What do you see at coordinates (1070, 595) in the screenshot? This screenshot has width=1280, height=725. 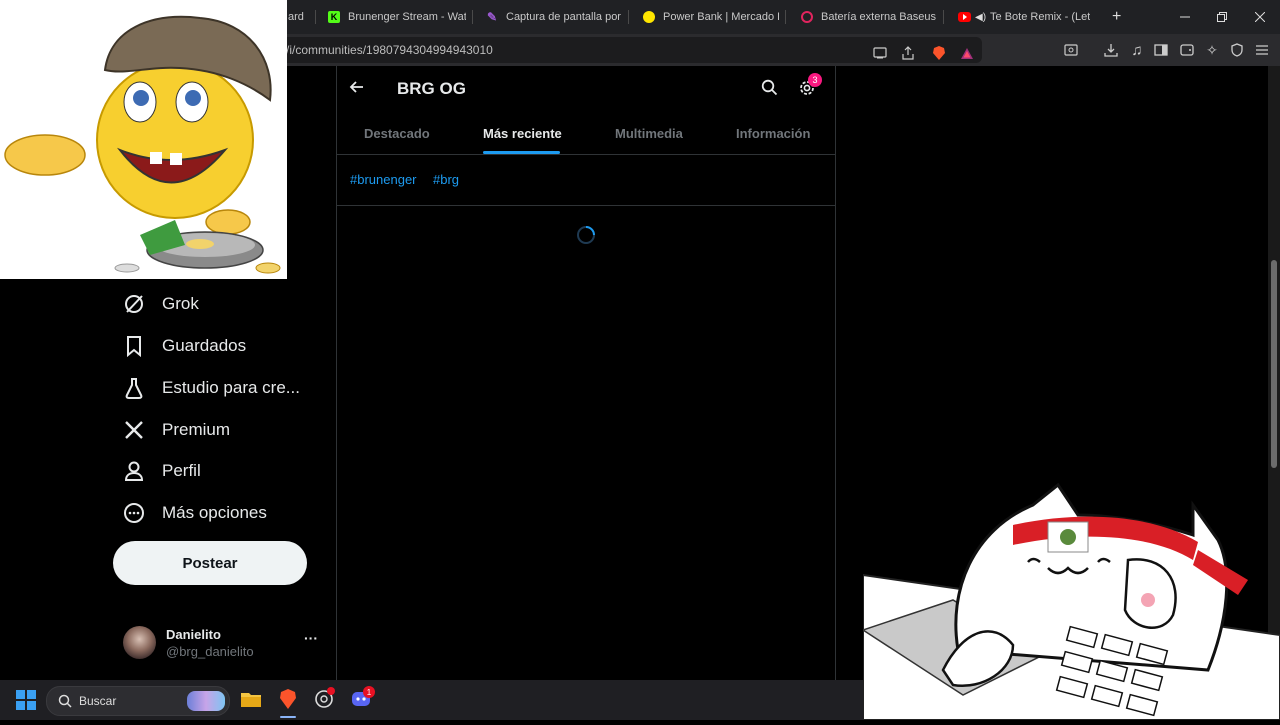 I see `bongo-cat-overlay` at bounding box center [1070, 595].